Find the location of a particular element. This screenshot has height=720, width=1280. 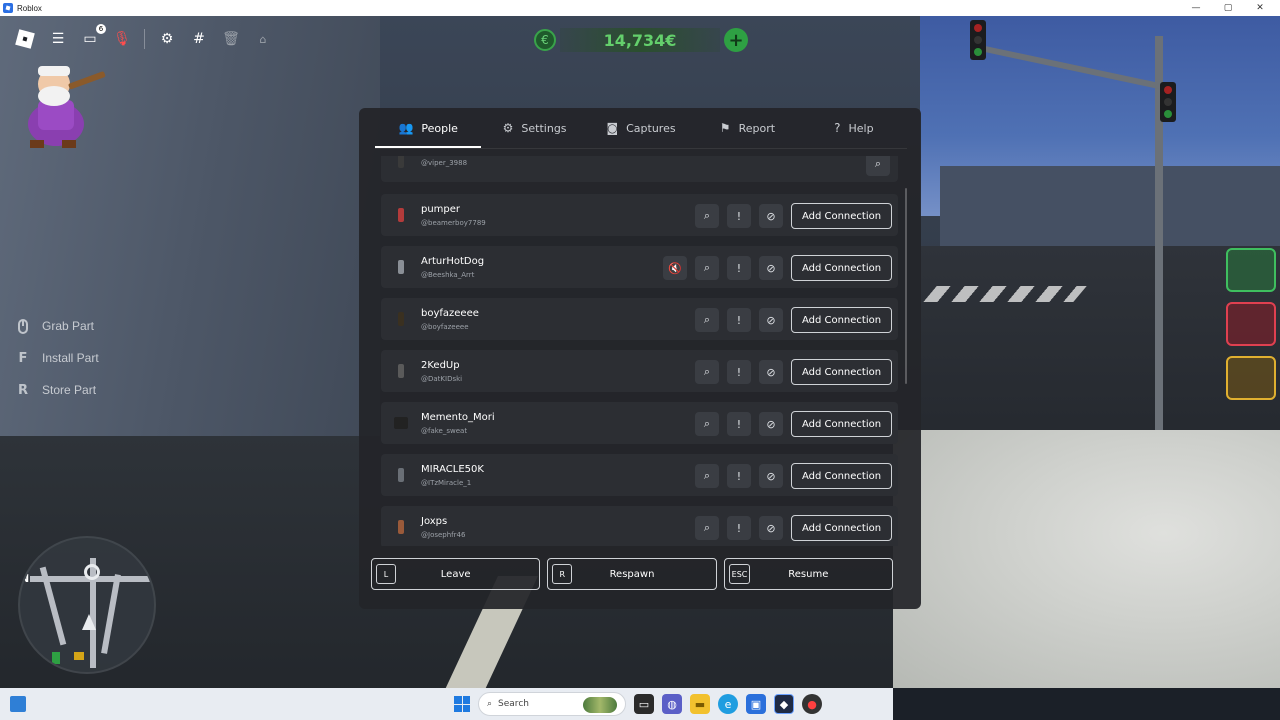

leave-button: L Leave is located at coordinates (456, 574).